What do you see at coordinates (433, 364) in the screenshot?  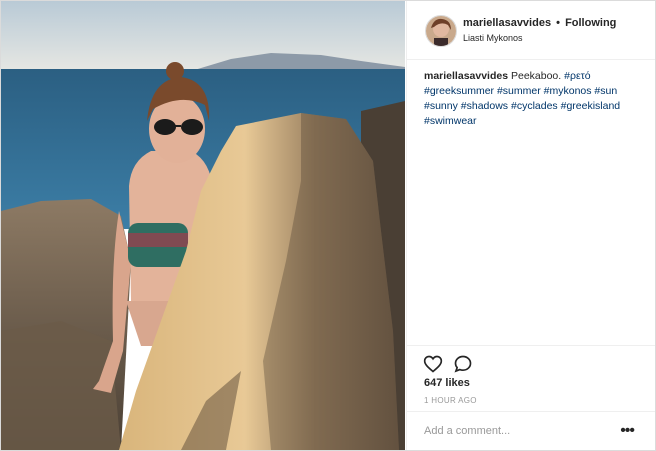 I see `heart-icon` at bounding box center [433, 364].